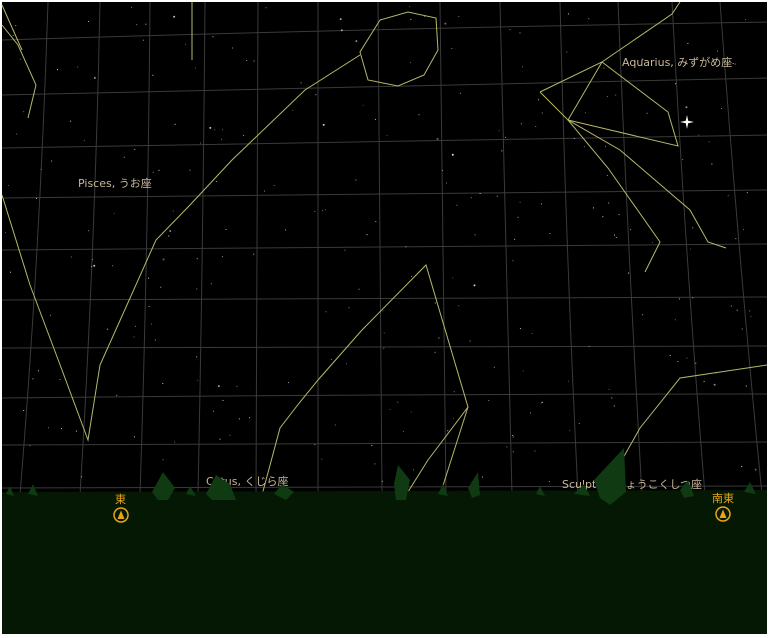 The width and height of the screenshot is (769, 638). Describe the element at coordinates (120, 499) in the screenshot. I see `direction-label-east: 東` at that location.